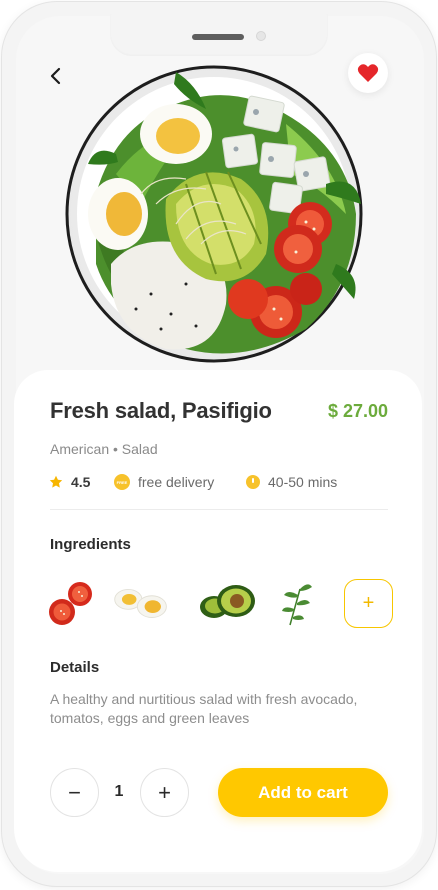 This screenshot has width=438, height=890. I want to click on product-category: American • Salad, so click(104, 449).